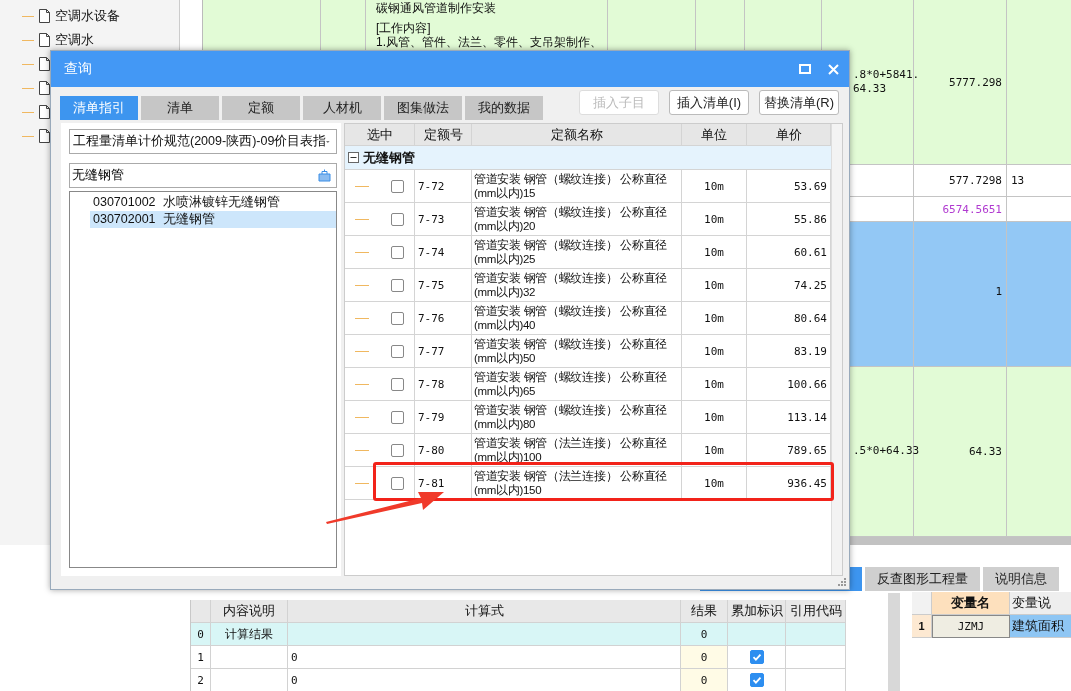  I want to click on table-cell: 管道安装 钢管（法兰连接） 公称直径(mm以内)150, so click(577, 483).